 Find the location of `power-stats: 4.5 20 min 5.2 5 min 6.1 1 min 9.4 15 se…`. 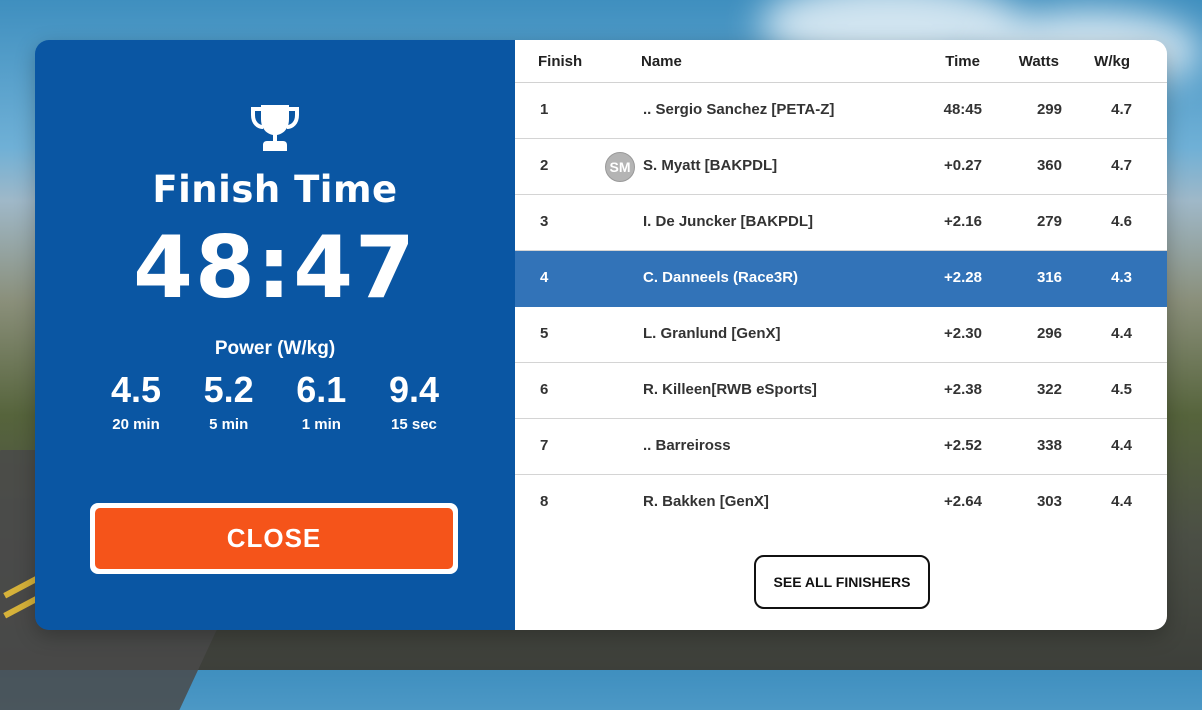

power-stats: 4.5 20 min 5.2 5 min 6.1 1 min 9.4 15 se… is located at coordinates (275, 400).